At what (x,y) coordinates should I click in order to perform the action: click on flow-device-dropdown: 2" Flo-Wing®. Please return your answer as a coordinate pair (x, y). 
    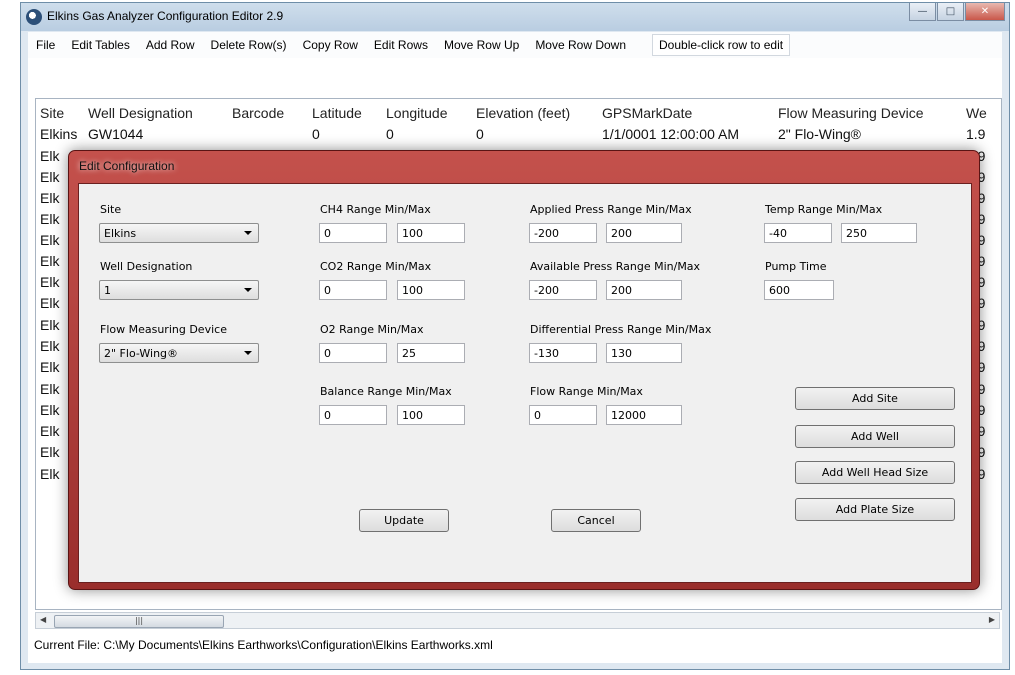
    Looking at the image, I should click on (179, 353).